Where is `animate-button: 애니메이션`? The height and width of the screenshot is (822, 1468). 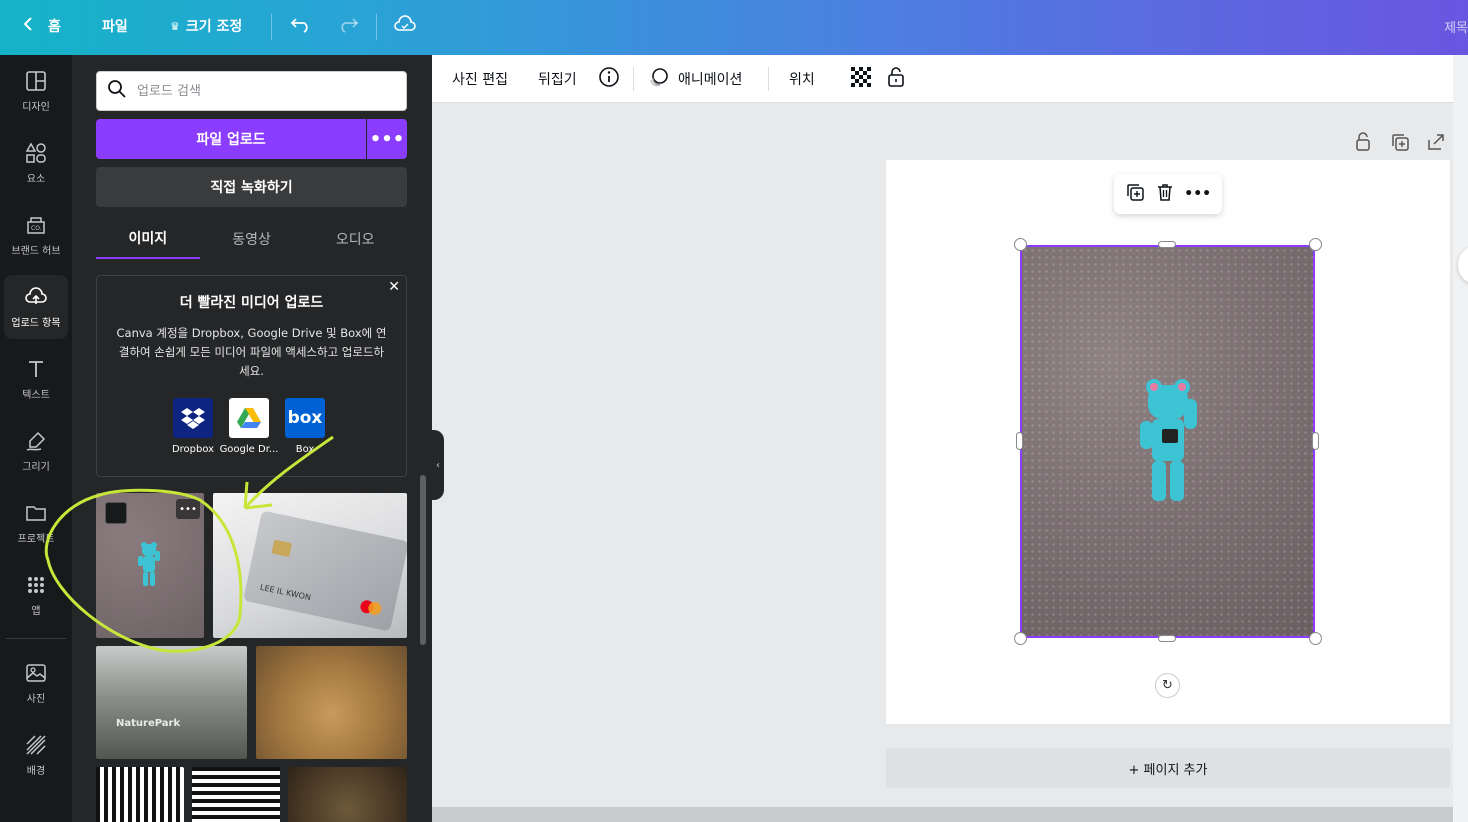 animate-button: 애니메이션 is located at coordinates (695, 79).